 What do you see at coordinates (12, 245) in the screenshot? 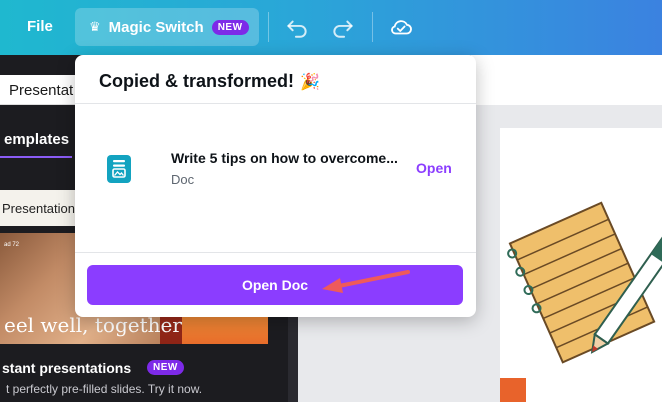
I see `thumbnail-small-text: ad 72` at bounding box center [12, 245].